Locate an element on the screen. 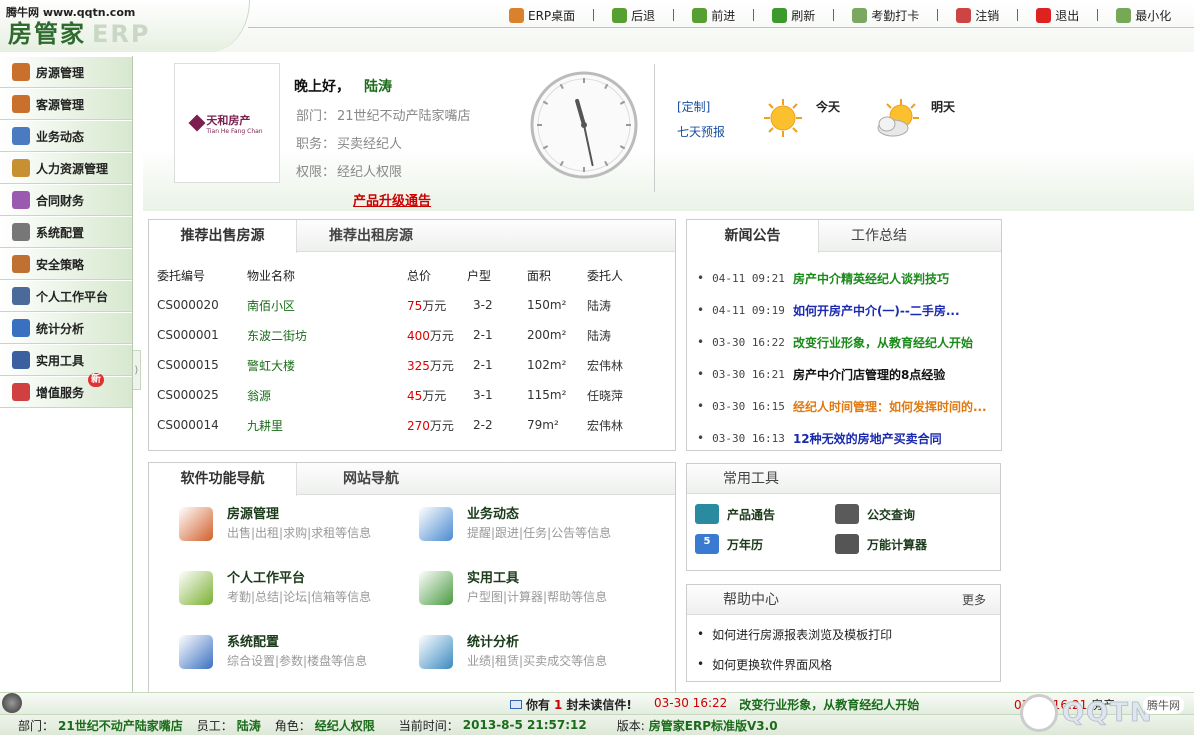  toolbar-clock-in-button: 考勤打卡 is located at coordinates (885, 15).